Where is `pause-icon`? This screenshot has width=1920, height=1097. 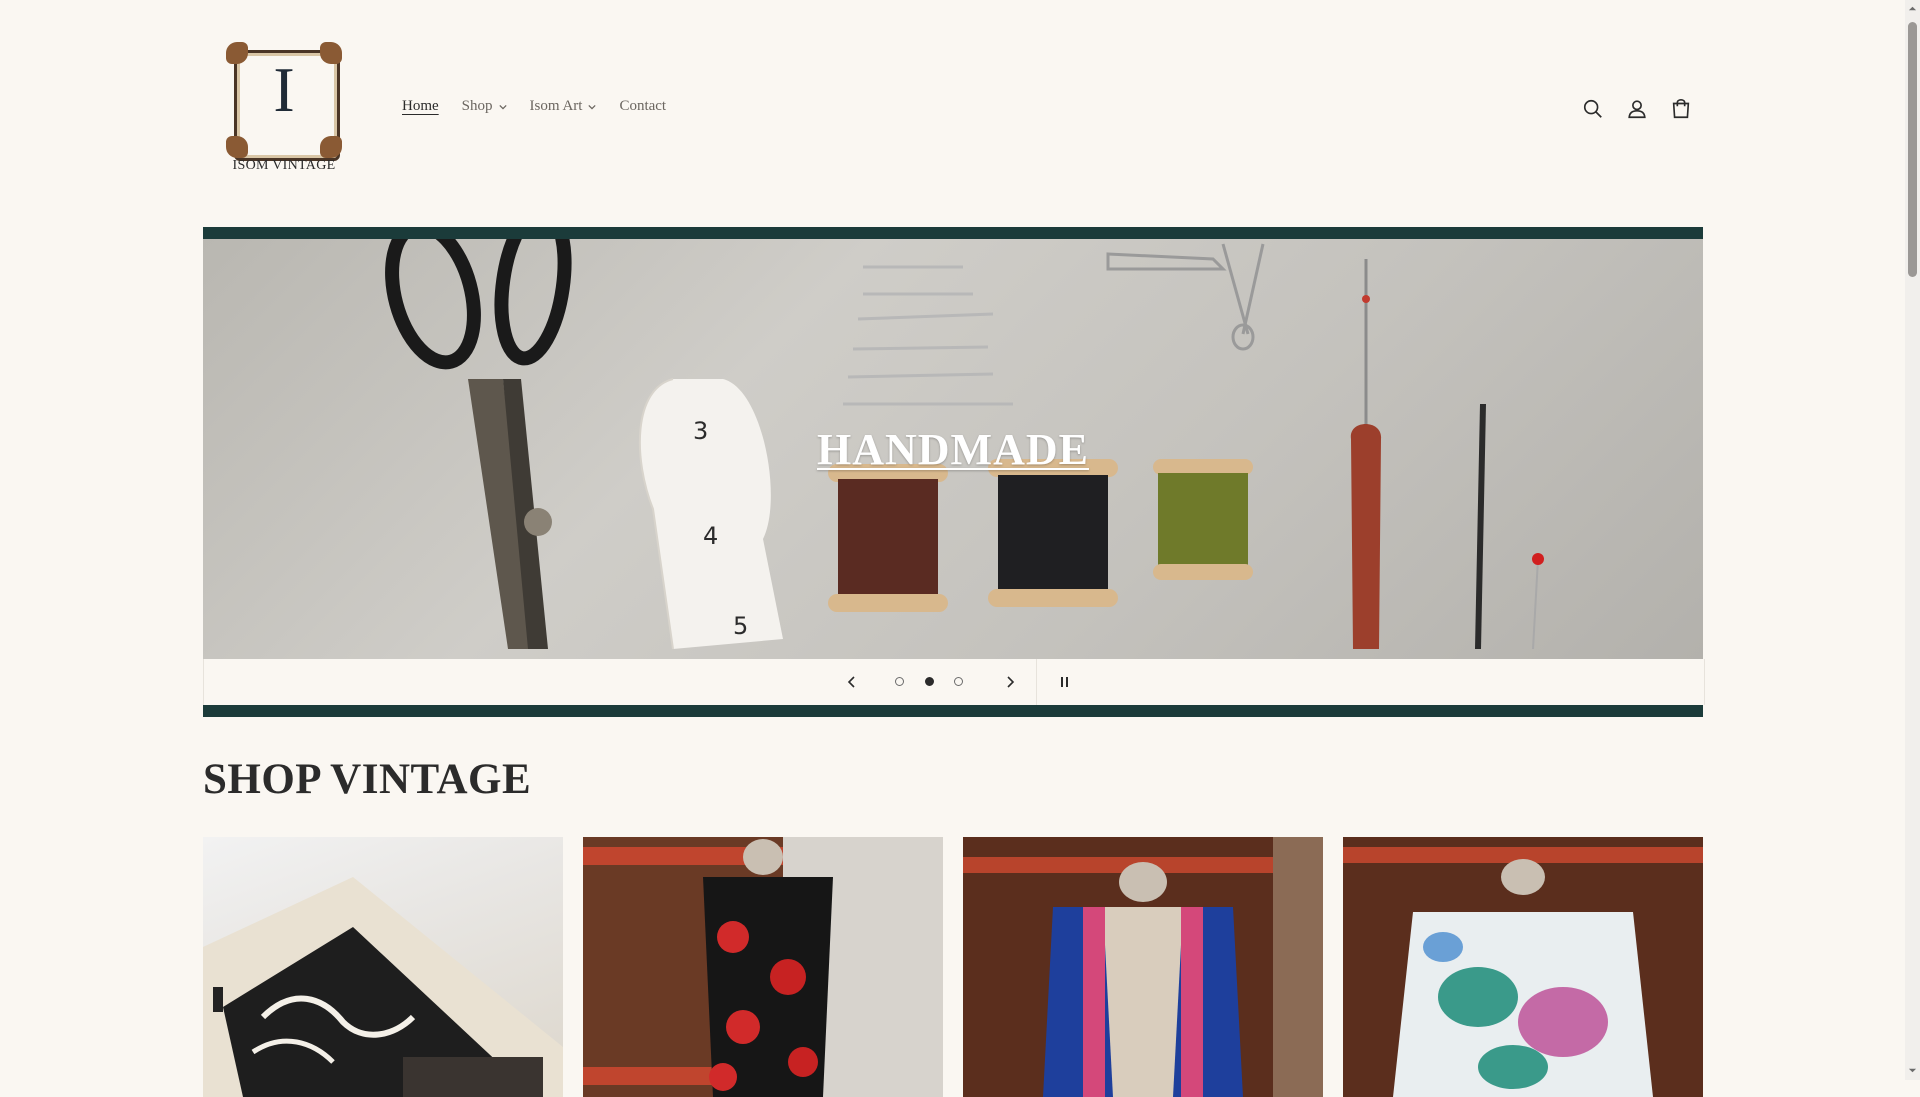 pause-icon is located at coordinates (1064, 682).